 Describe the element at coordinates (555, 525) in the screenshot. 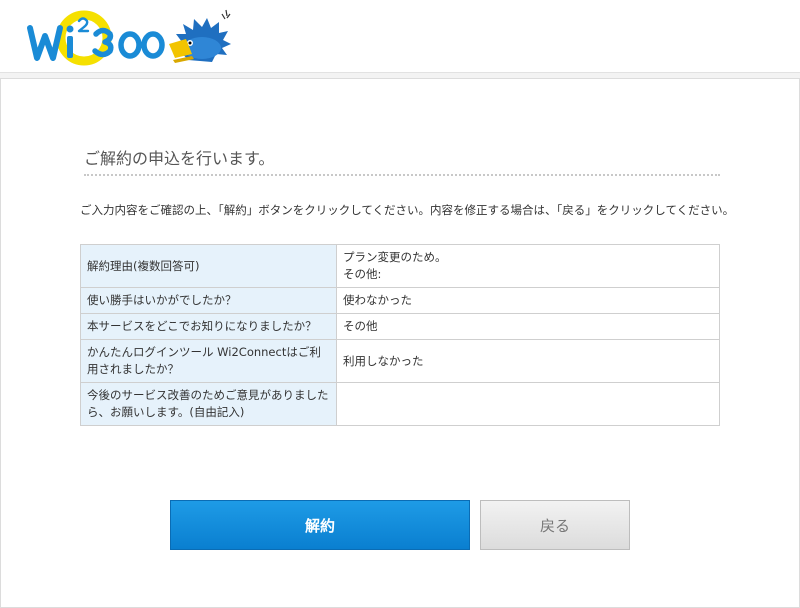

I see `back-button: 戻る` at that location.